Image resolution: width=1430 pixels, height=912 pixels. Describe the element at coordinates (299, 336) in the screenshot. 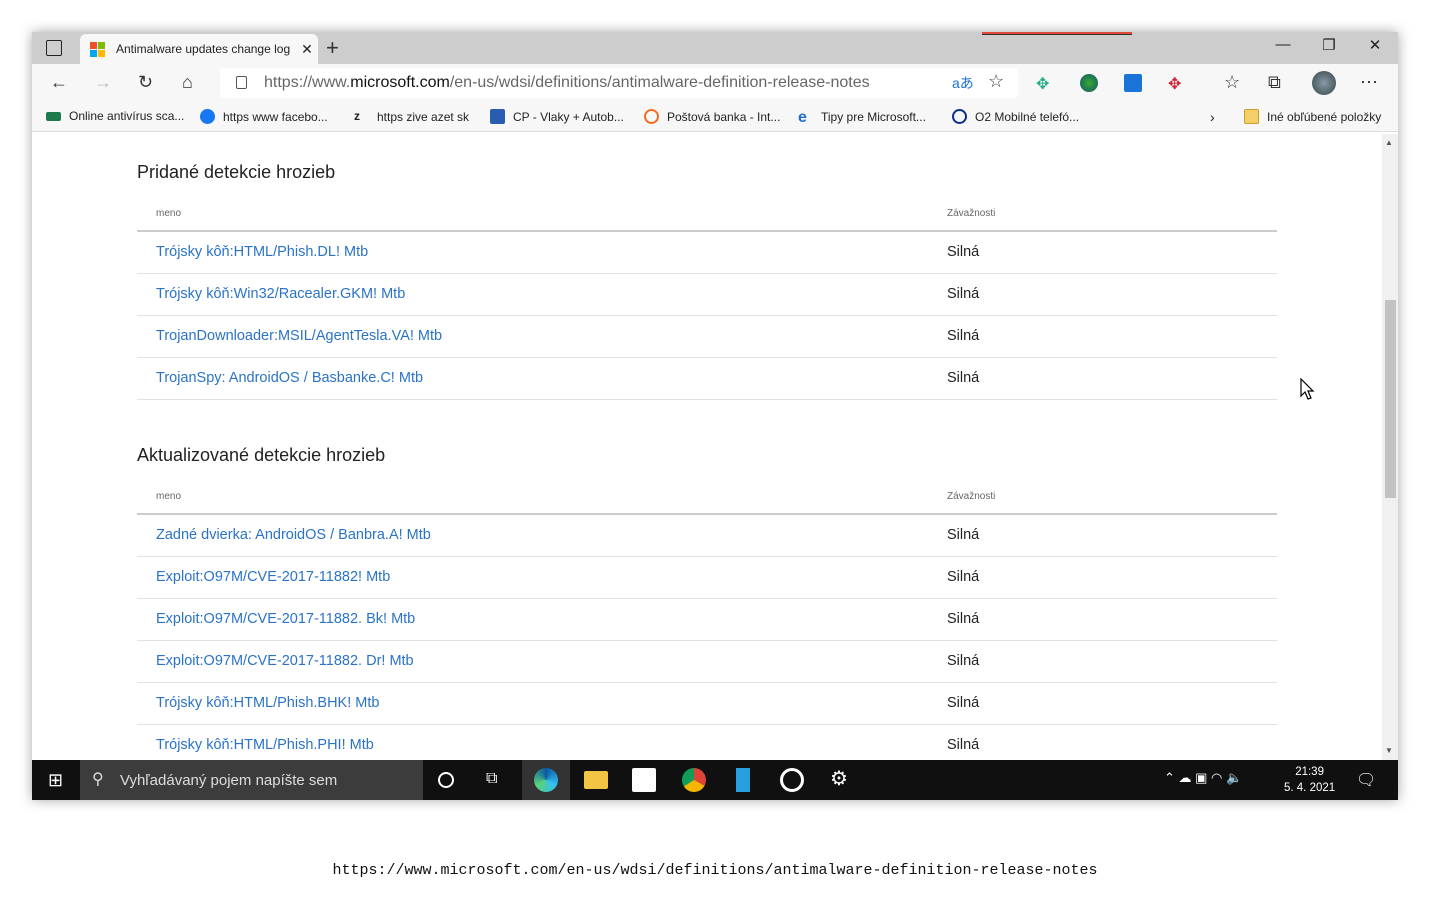

I see `threat-name-link: TrojanDownloader:MSIL/AgentTesla.VA! Mtb` at that location.